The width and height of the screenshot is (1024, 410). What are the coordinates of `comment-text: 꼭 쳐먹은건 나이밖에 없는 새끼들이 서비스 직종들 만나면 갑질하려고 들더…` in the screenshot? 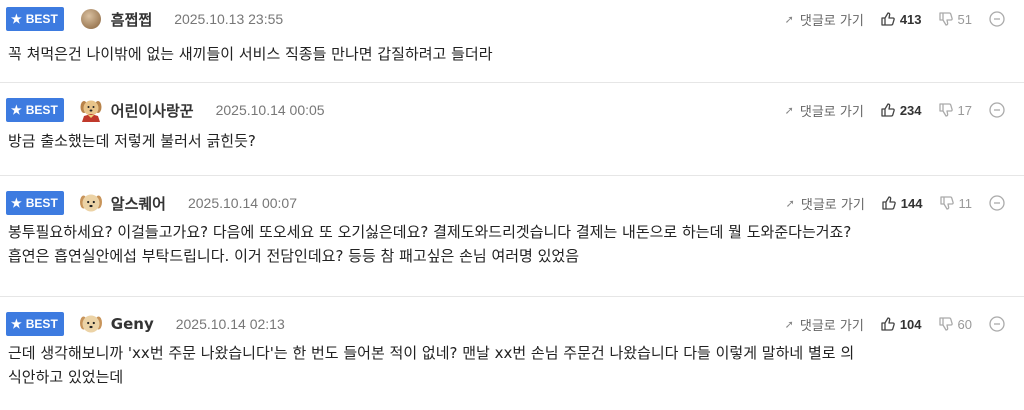 It's located at (510, 54).